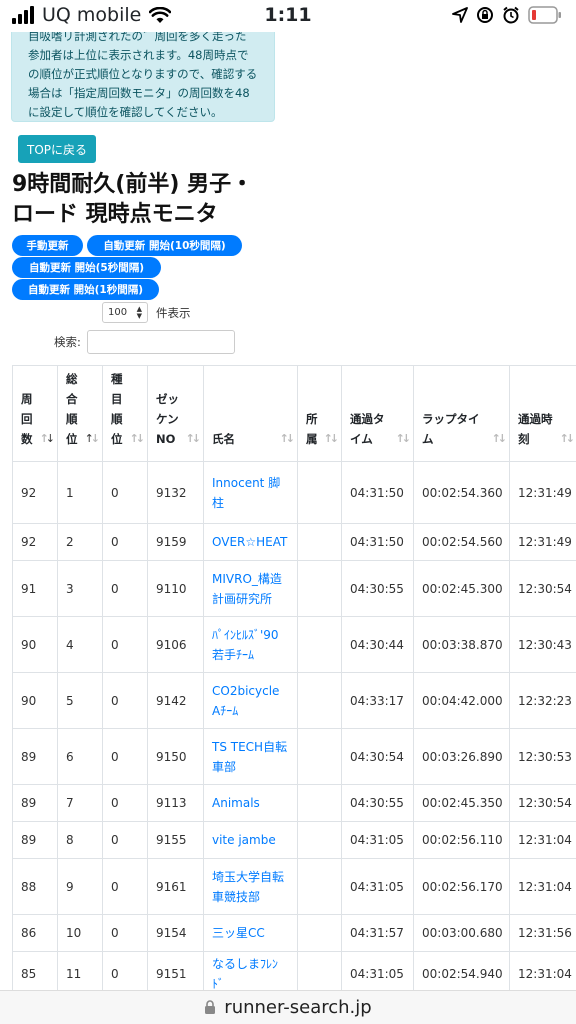 The width and height of the screenshot is (576, 1024). Describe the element at coordinates (125, 112) in the screenshot. I see `alert-line: に設定して順位を確認してください。` at that location.